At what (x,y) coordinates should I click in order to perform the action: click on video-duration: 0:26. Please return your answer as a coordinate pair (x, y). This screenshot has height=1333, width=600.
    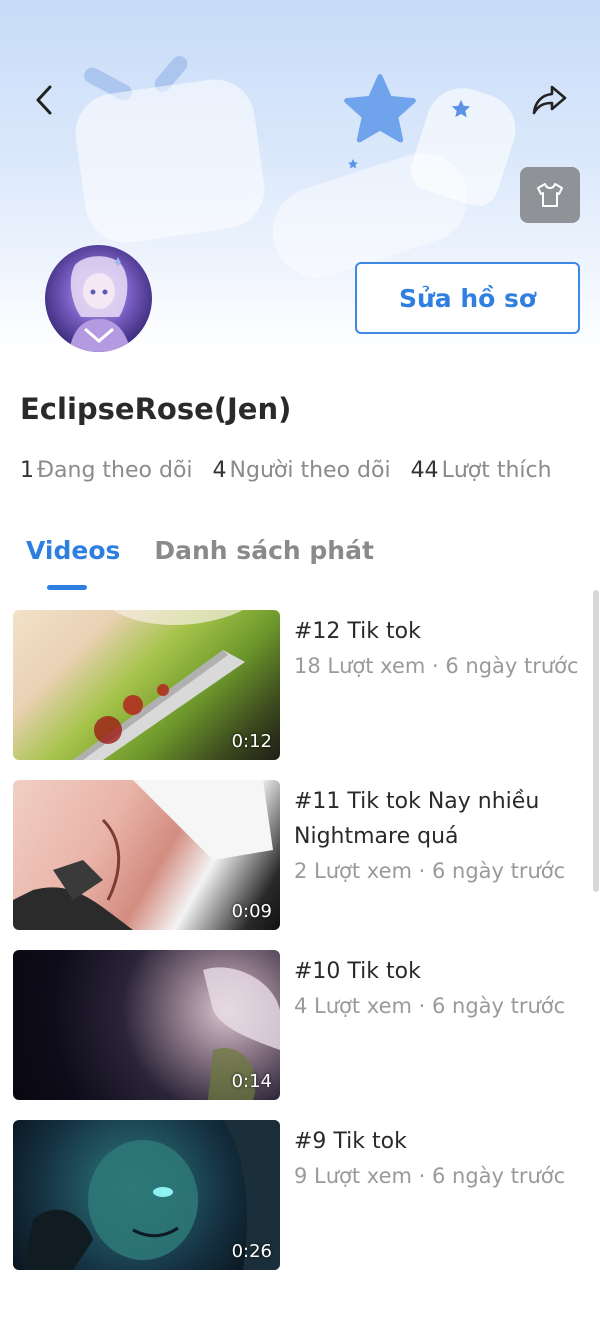
    Looking at the image, I should click on (251, 1251).